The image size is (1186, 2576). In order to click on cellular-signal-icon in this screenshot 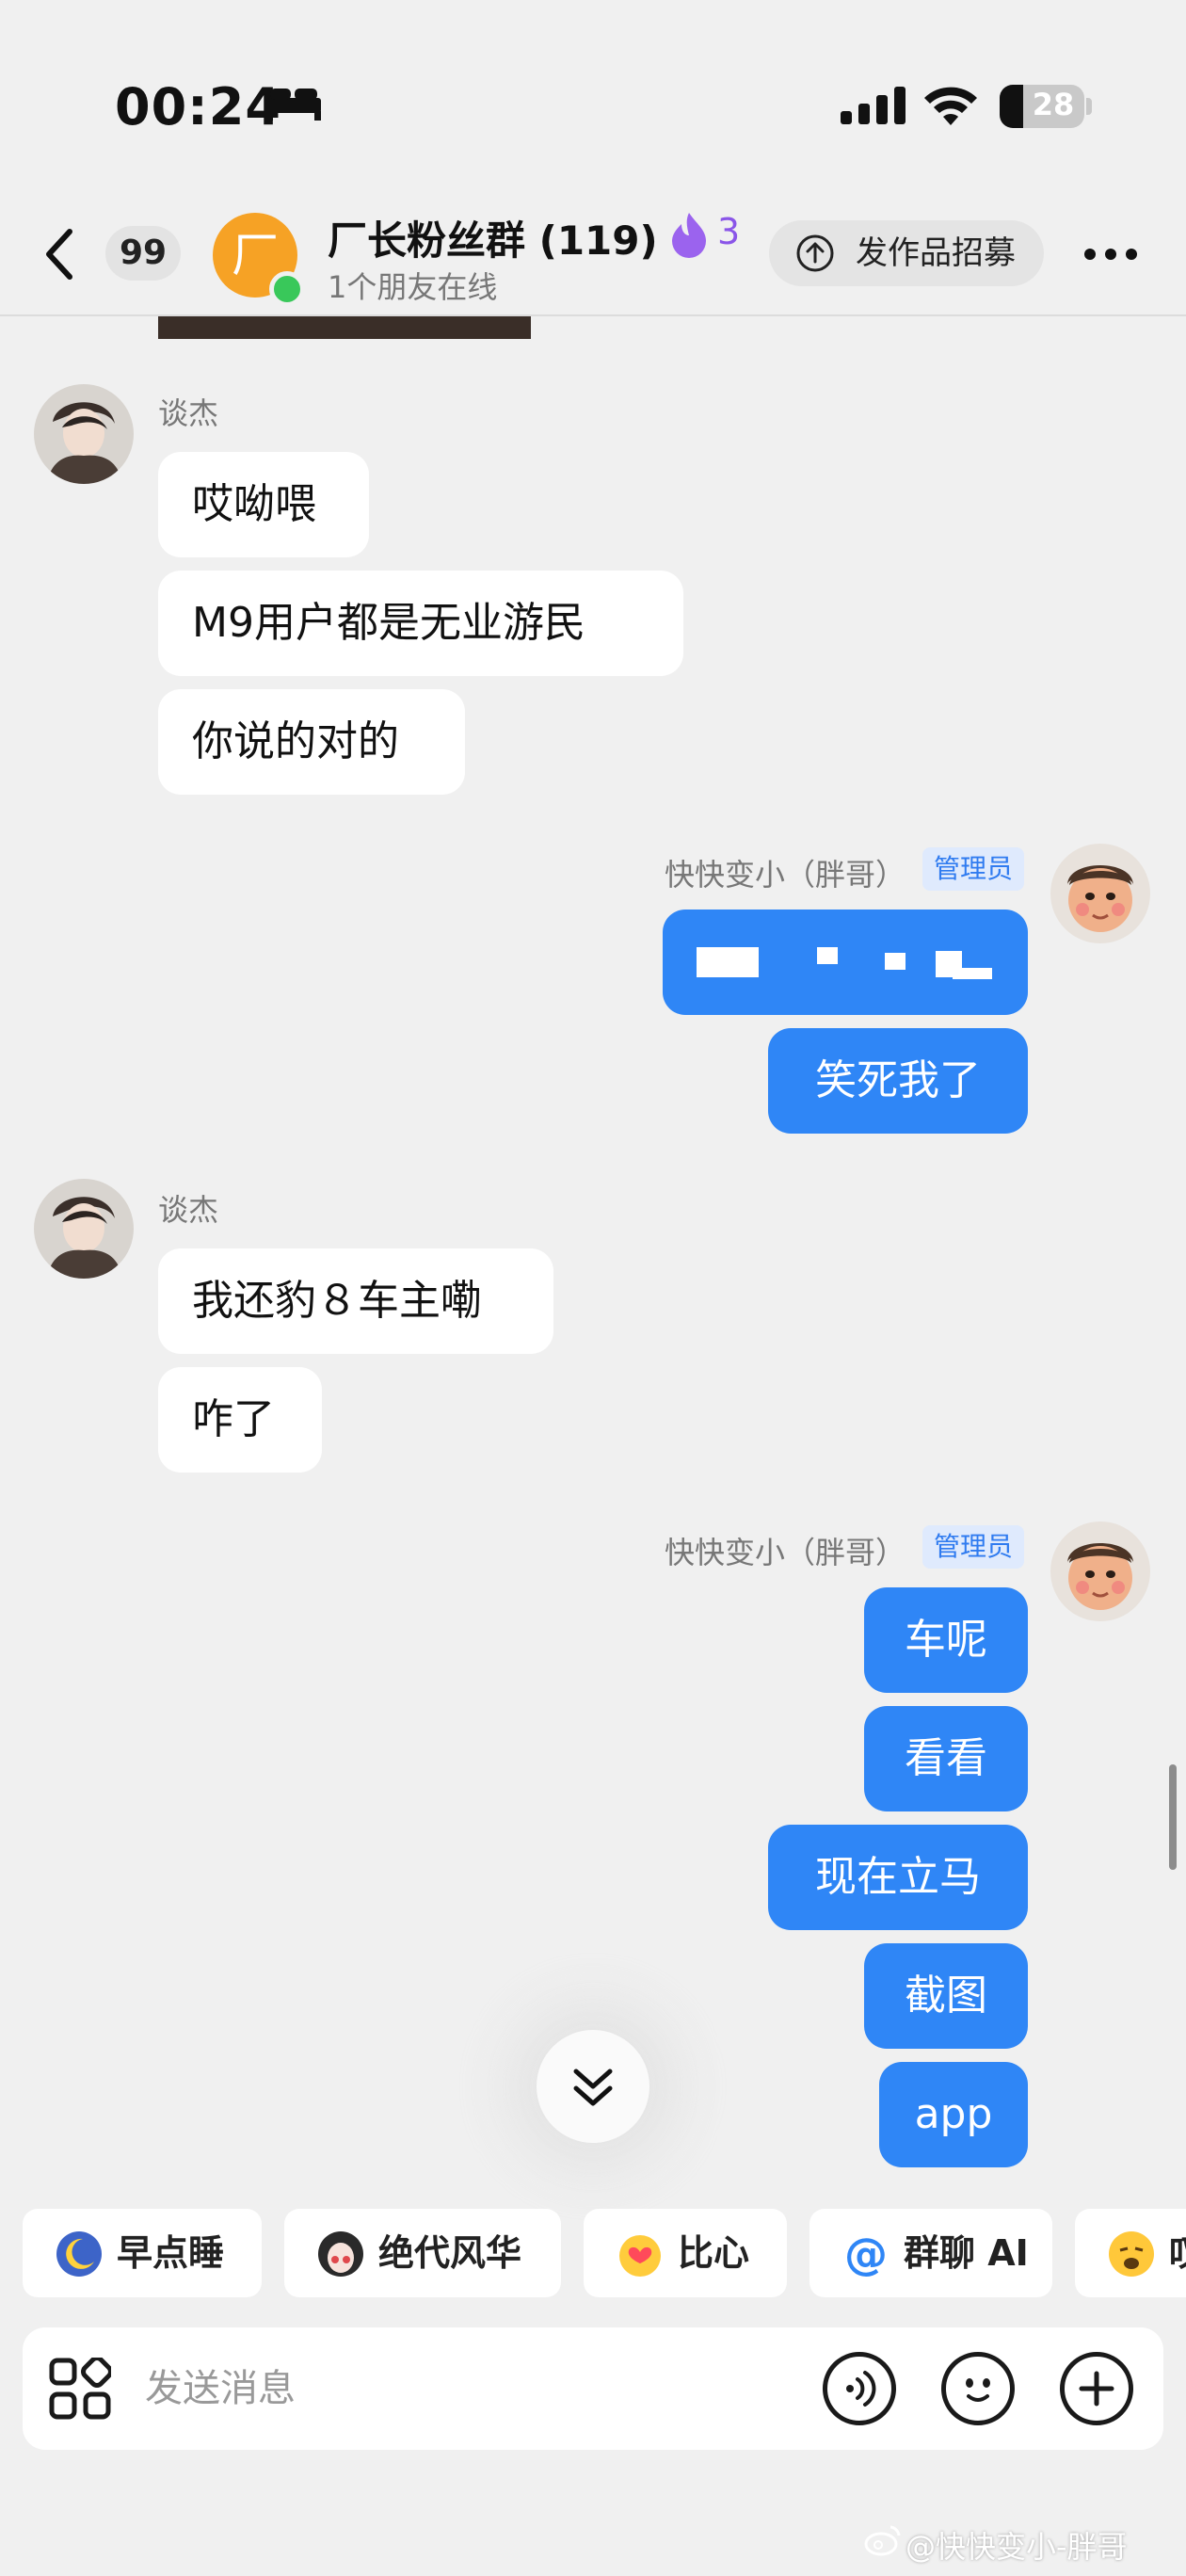, I will do `click(873, 105)`.